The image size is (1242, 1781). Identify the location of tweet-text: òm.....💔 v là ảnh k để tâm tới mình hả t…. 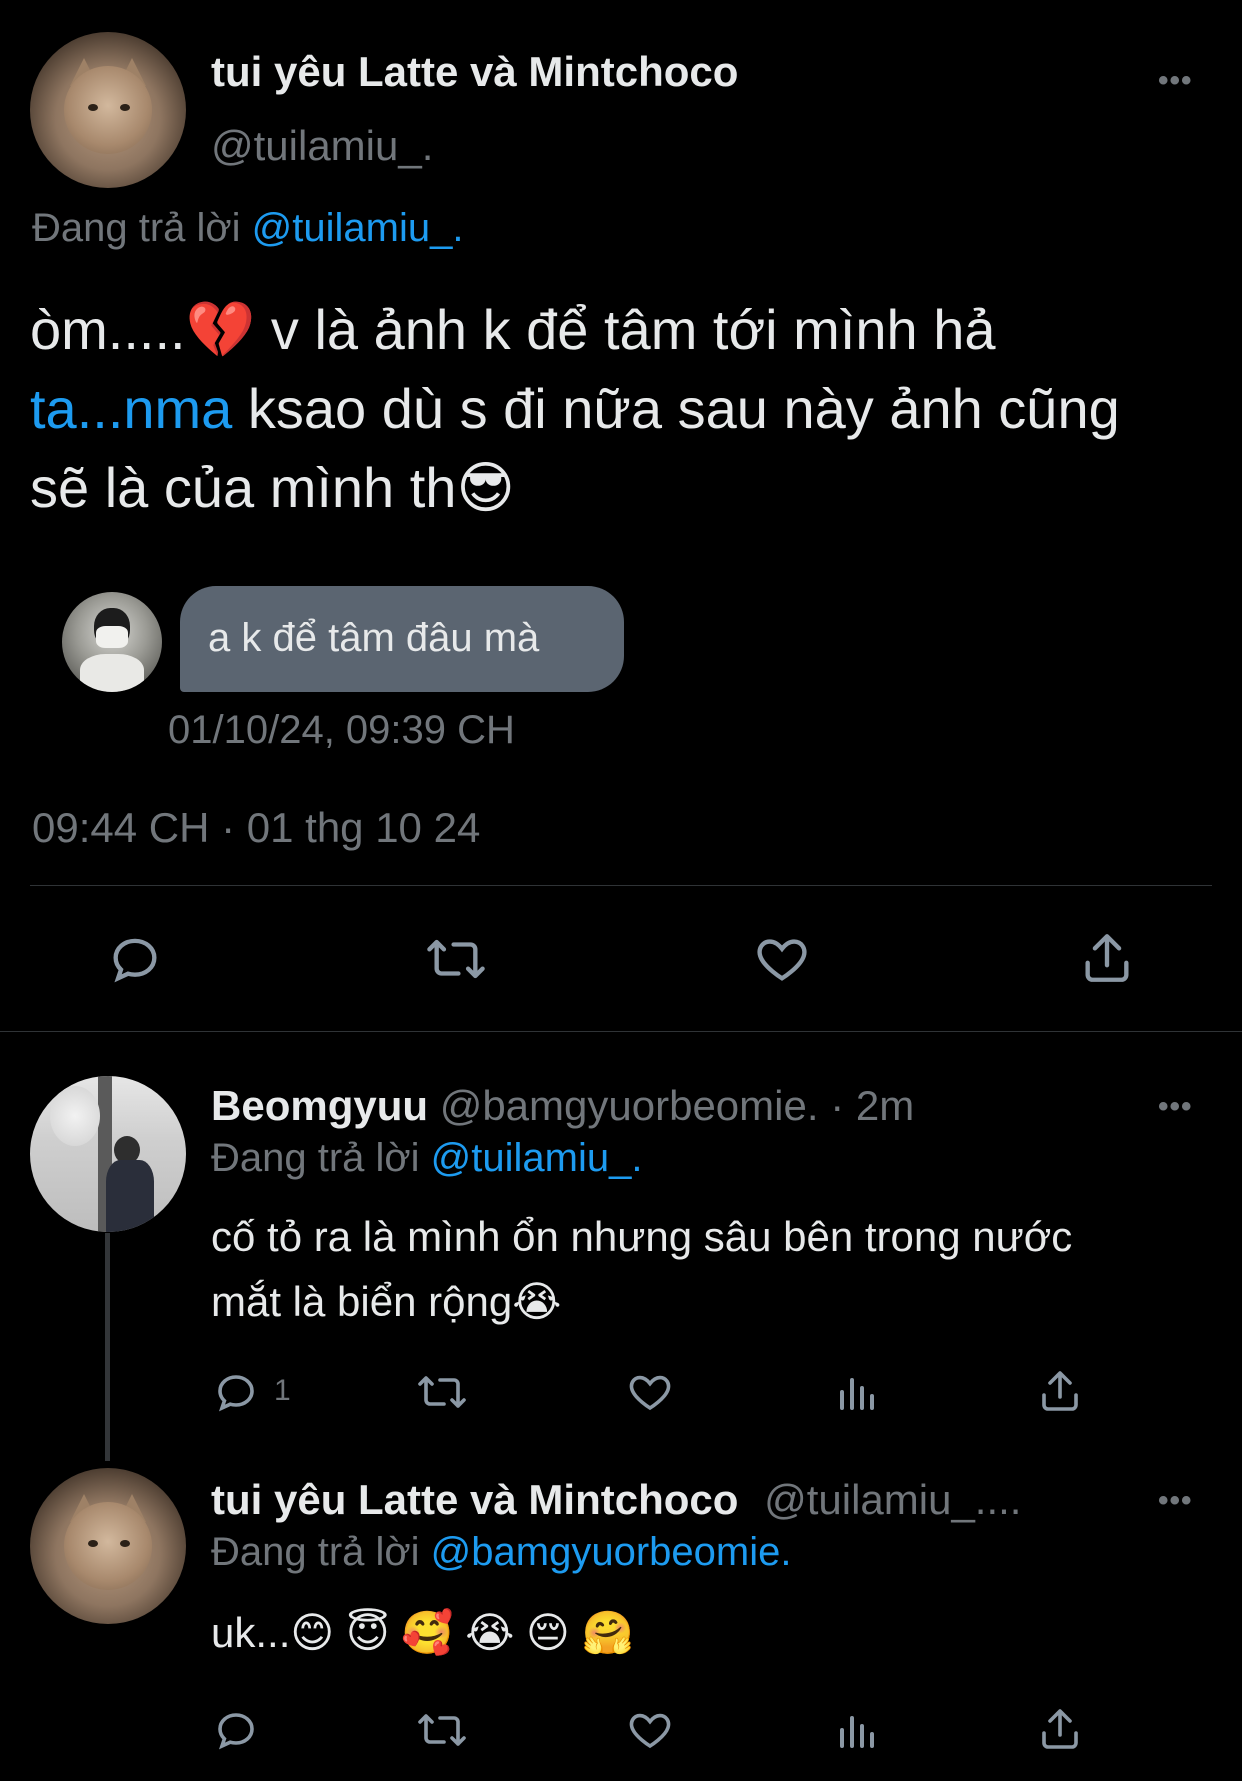
(630, 408).